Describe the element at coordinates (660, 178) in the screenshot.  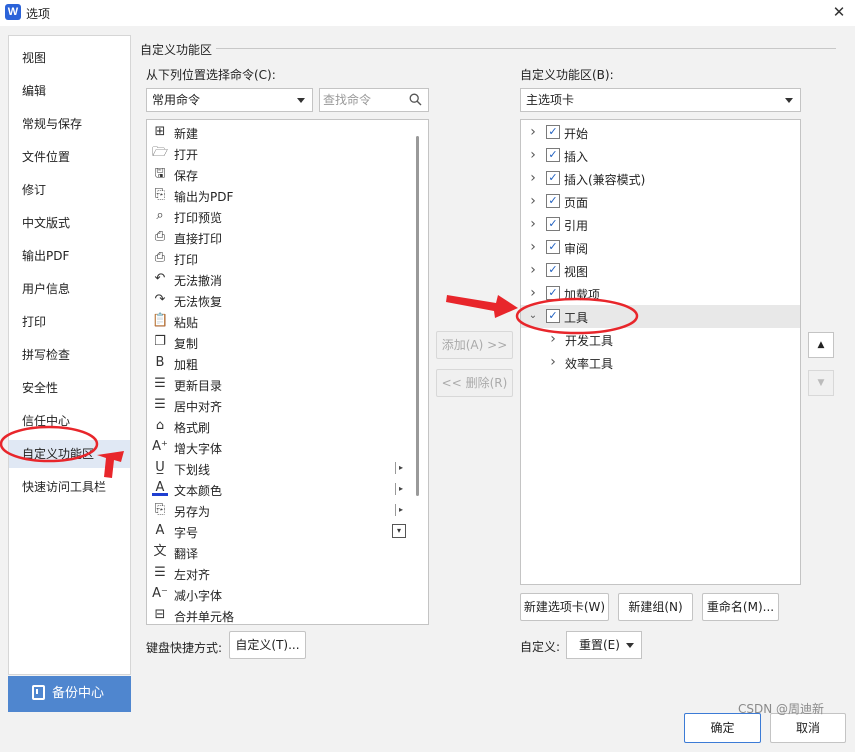
I see `ribbon-tab-item: › ✓ 插入(兼容模式)` at that location.